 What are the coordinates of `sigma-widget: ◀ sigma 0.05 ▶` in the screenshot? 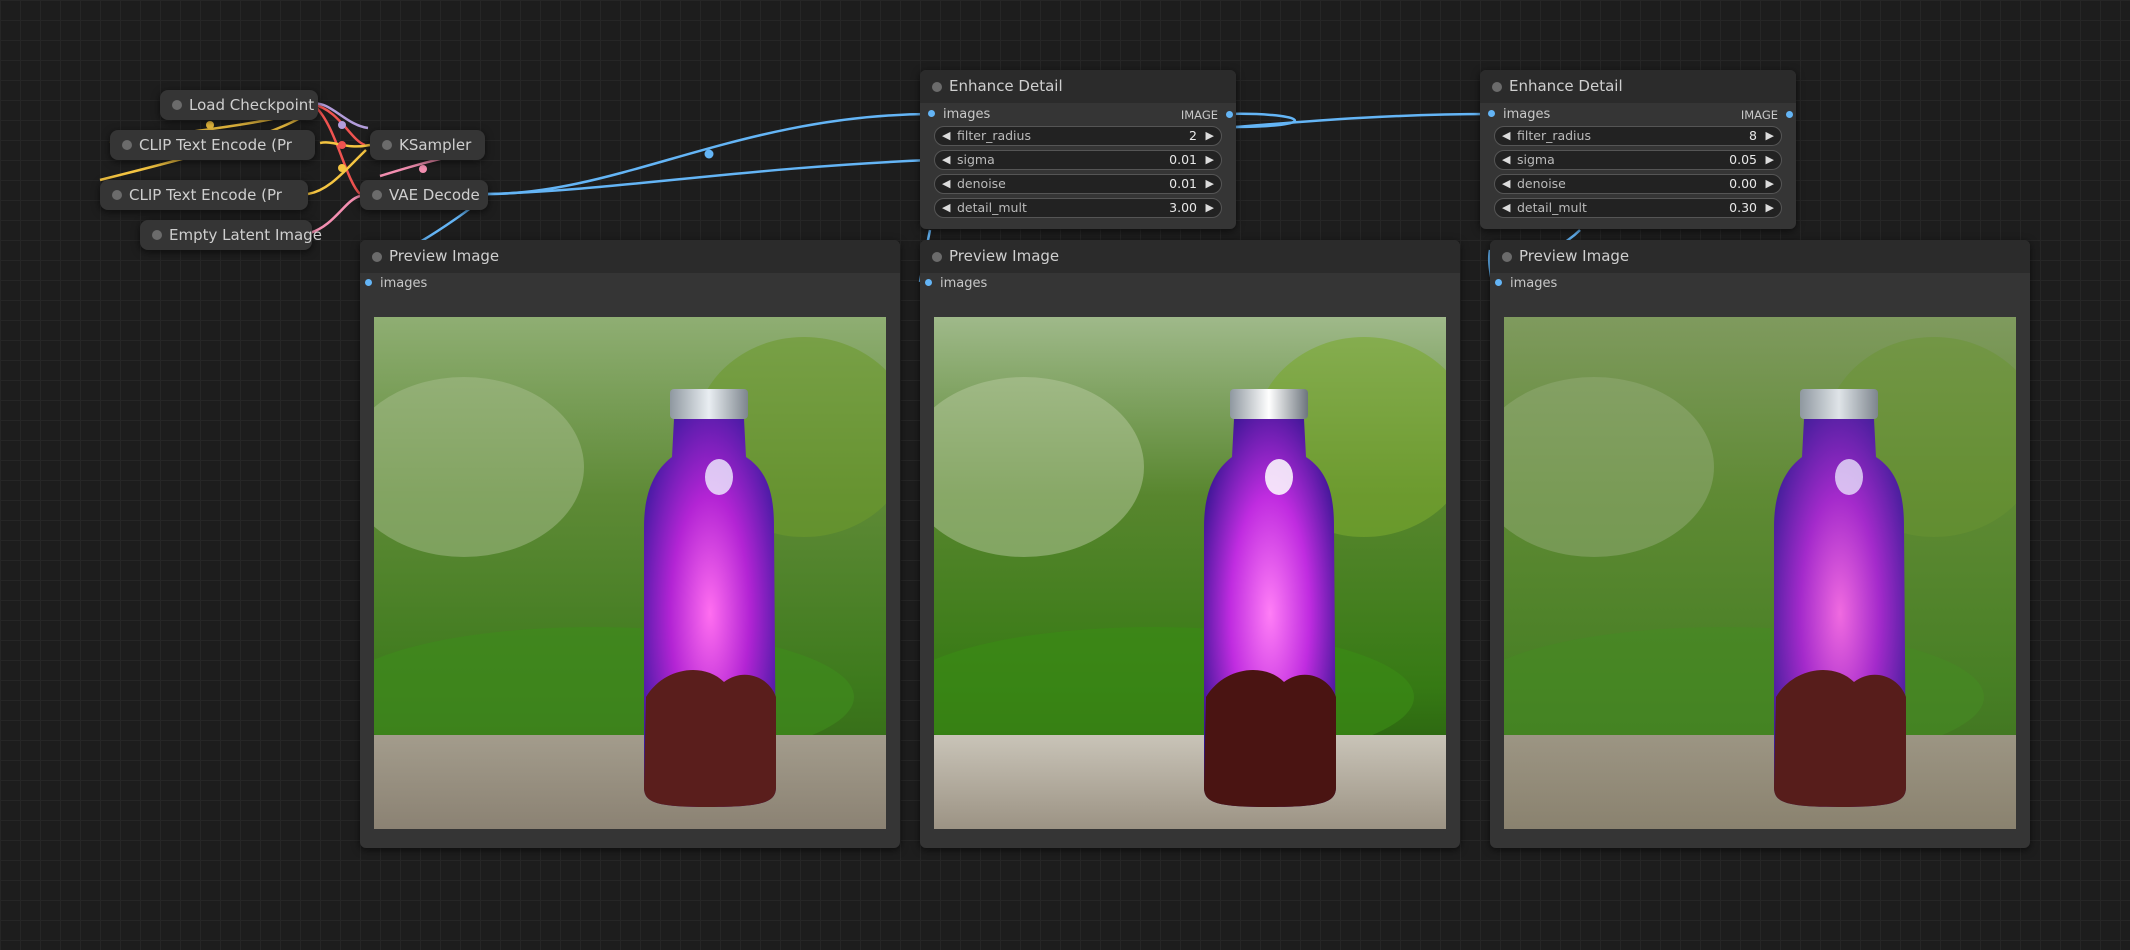 It's located at (1638, 160).